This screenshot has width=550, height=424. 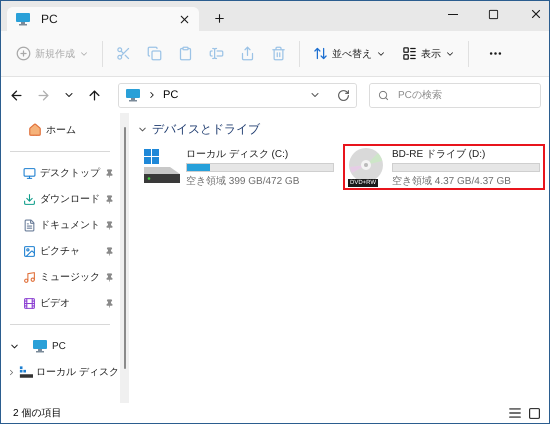 What do you see at coordinates (60, 346) in the screenshot?
I see `tree-item: PC` at bounding box center [60, 346].